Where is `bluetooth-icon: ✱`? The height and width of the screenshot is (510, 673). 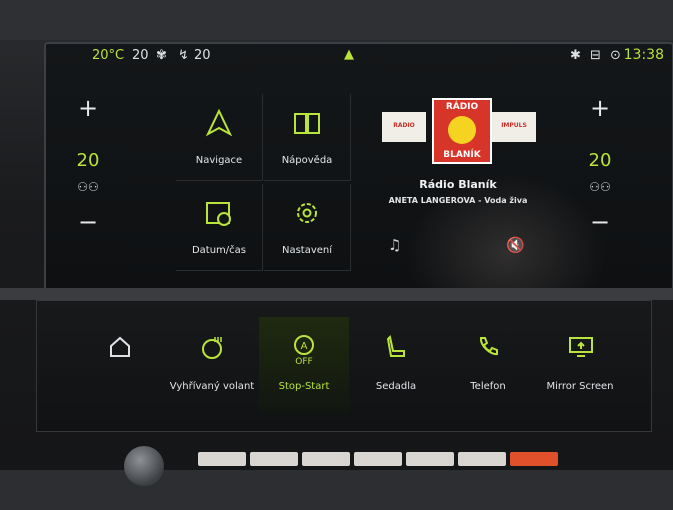 bluetooth-icon: ✱ is located at coordinates (575, 55).